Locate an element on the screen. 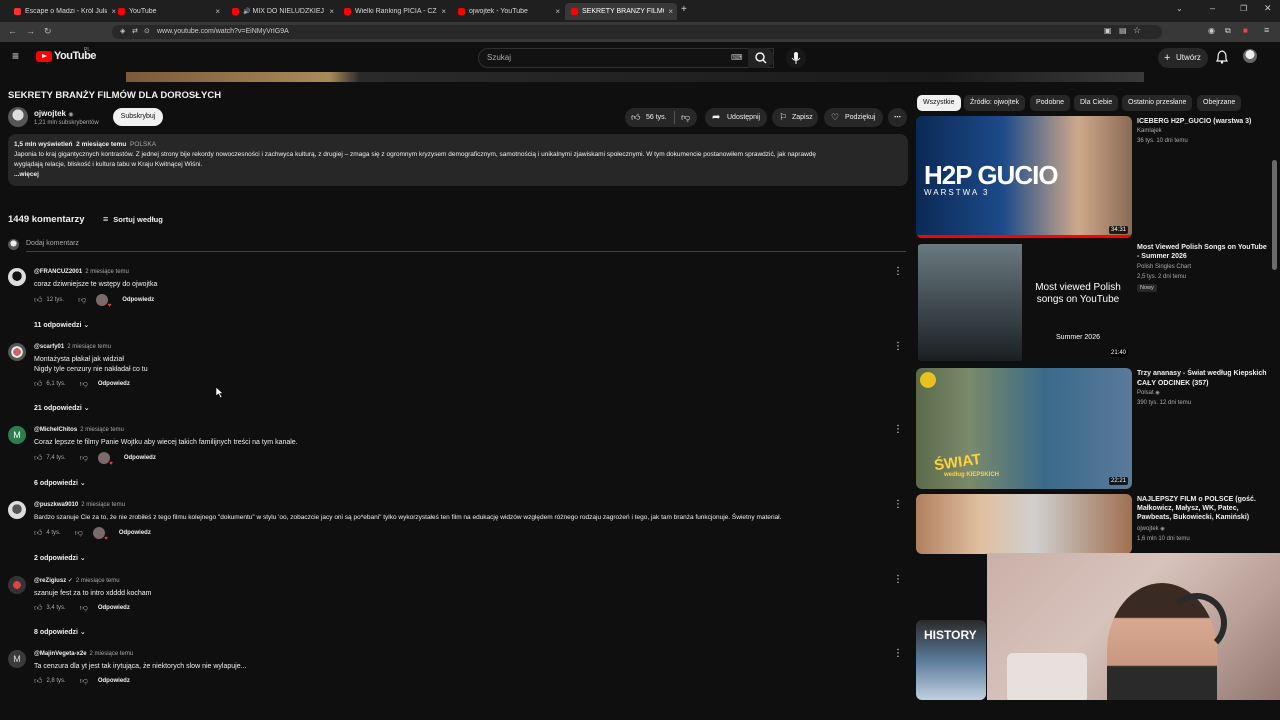 This screenshot has height=720, width=1280. comment-author: @puszkwa9010 2 miesiące temu is located at coordinates (79, 505).